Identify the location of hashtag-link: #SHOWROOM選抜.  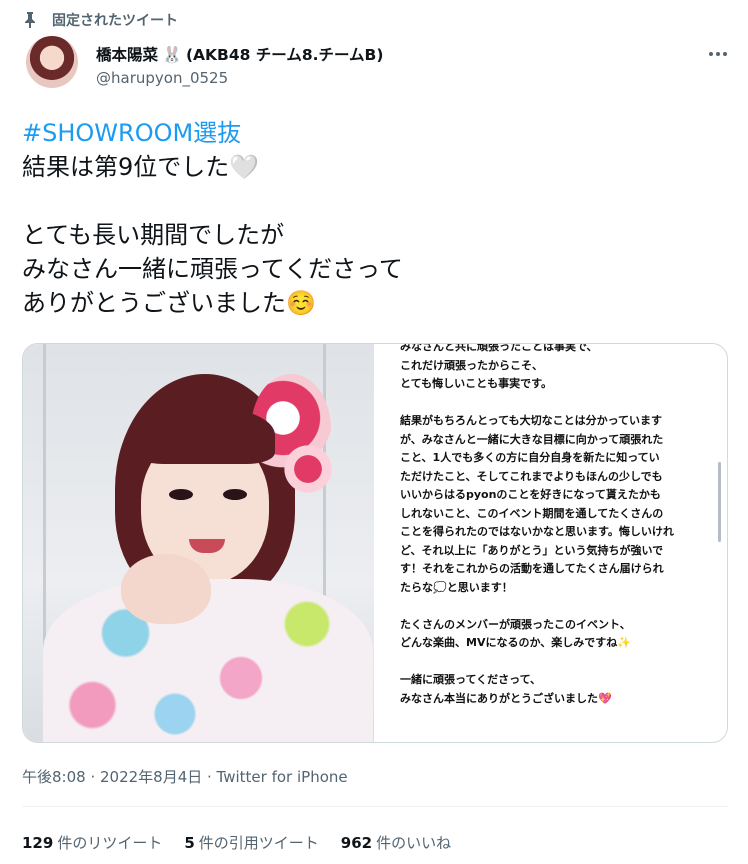
(131, 133).